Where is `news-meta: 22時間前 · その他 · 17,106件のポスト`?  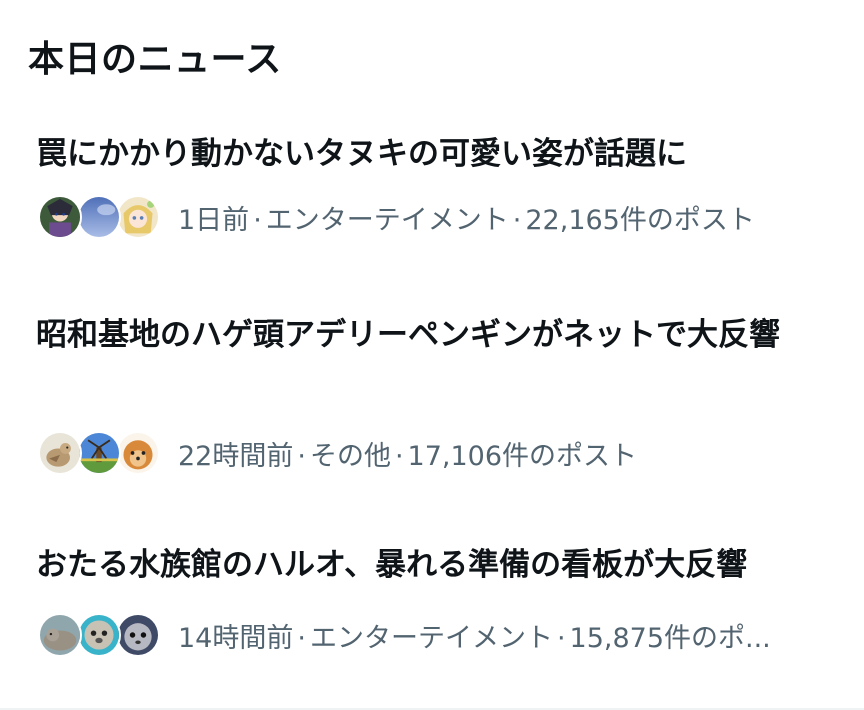 news-meta: 22時間前 · その他 · 17,106件のポスト is located at coordinates (337, 453).